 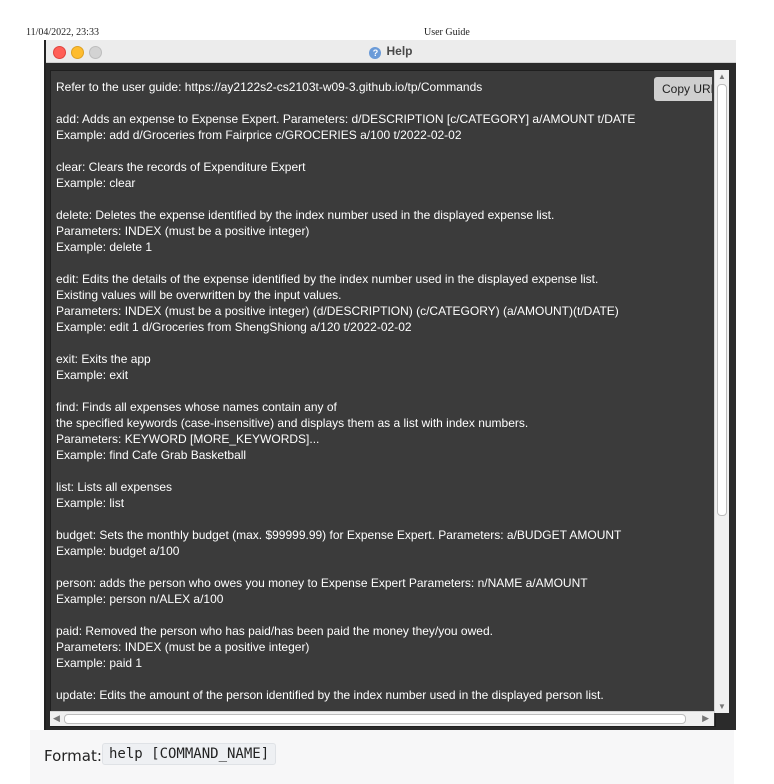 I want to click on horizontal-scrollbar: ◀ ▶, so click(x=382, y=718).